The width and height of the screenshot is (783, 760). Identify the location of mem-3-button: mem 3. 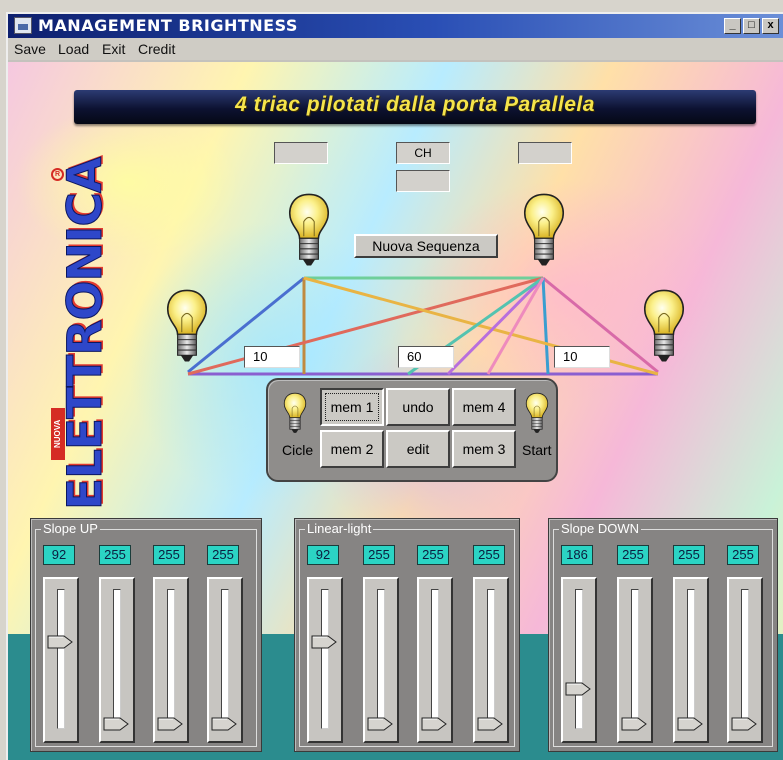
(484, 449).